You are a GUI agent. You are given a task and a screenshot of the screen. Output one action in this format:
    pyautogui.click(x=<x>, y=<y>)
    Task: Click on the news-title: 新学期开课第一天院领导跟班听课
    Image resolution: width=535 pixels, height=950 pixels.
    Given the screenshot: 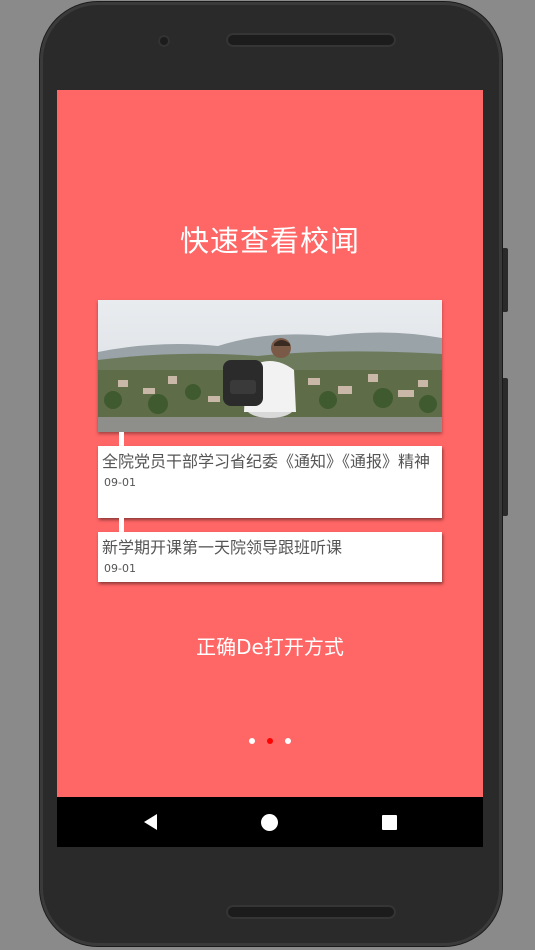 What is the action you would take?
    pyautogui.click(x=222, y=547)
    